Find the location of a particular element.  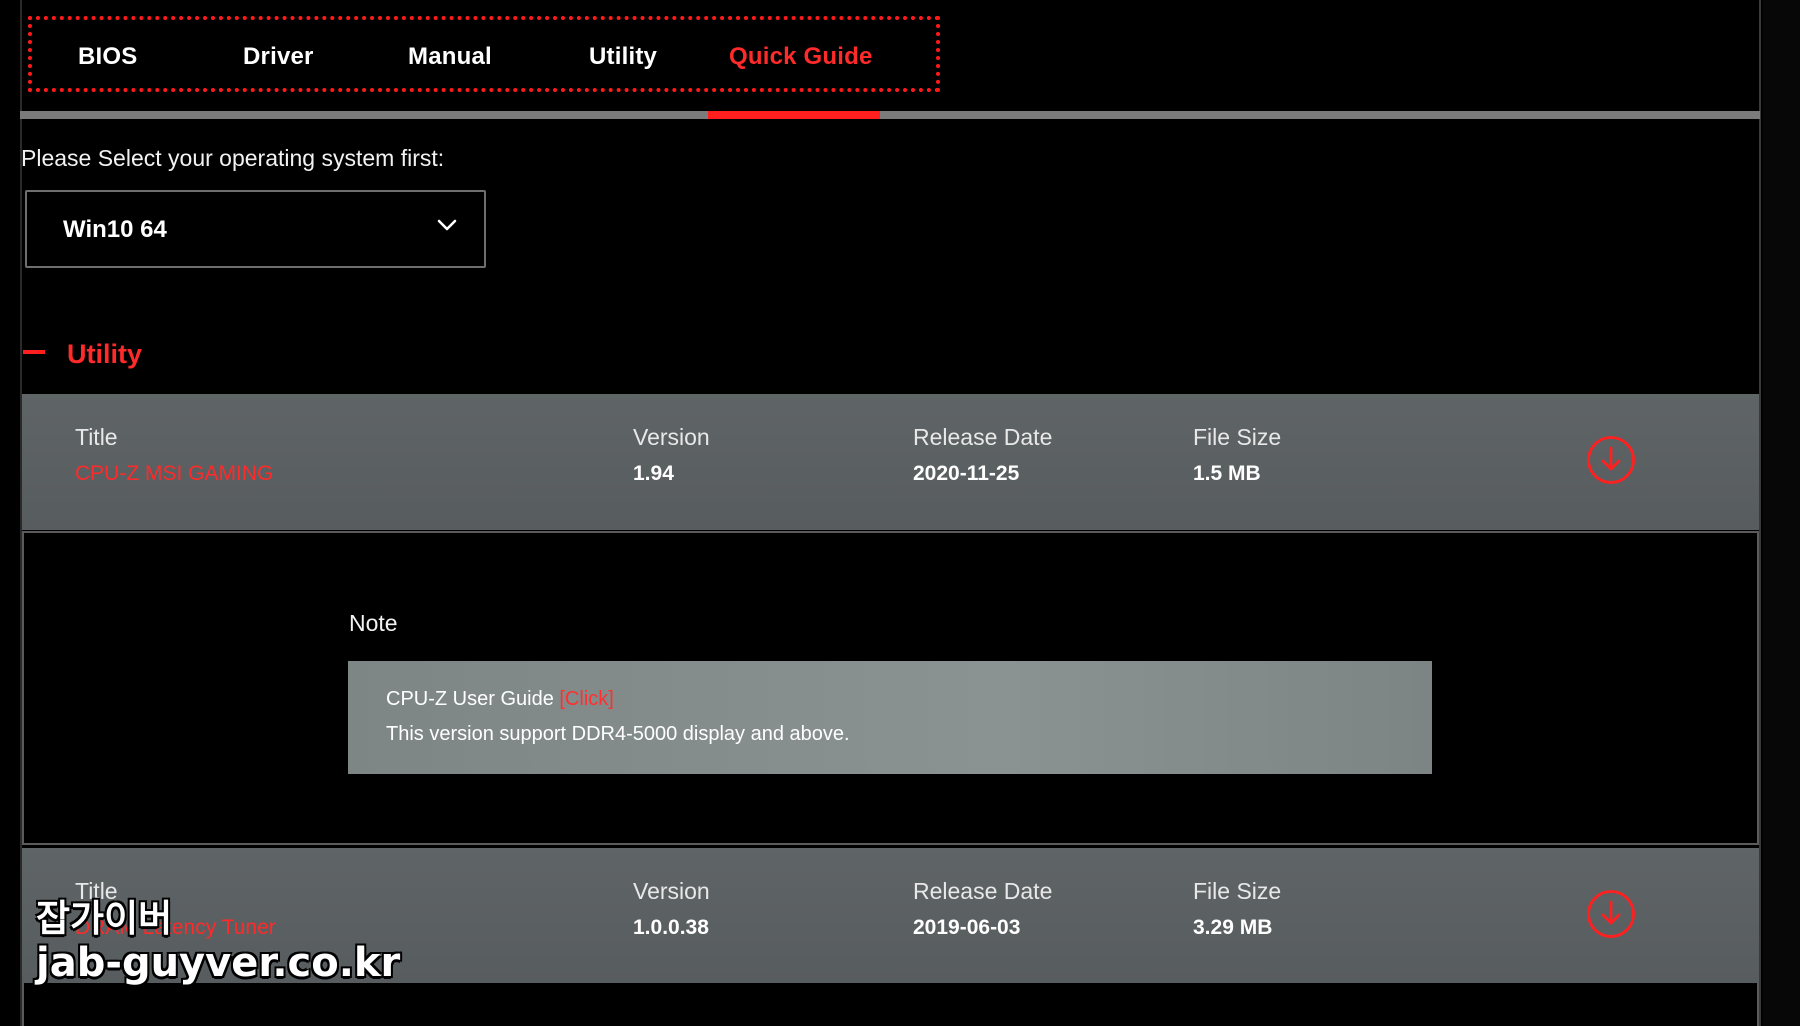

note-heading: Note is located at coordinates (373, 623).